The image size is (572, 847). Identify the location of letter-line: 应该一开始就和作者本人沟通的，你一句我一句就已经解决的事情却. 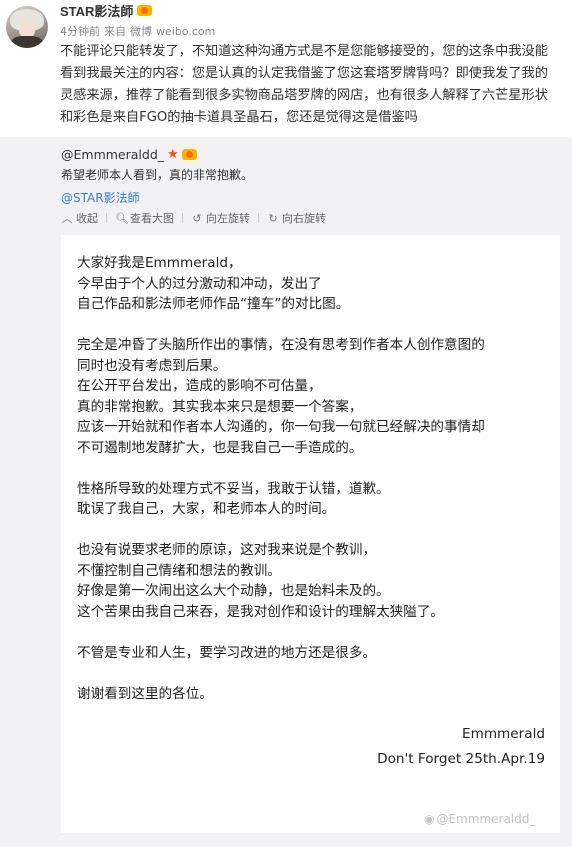
(281, 427).